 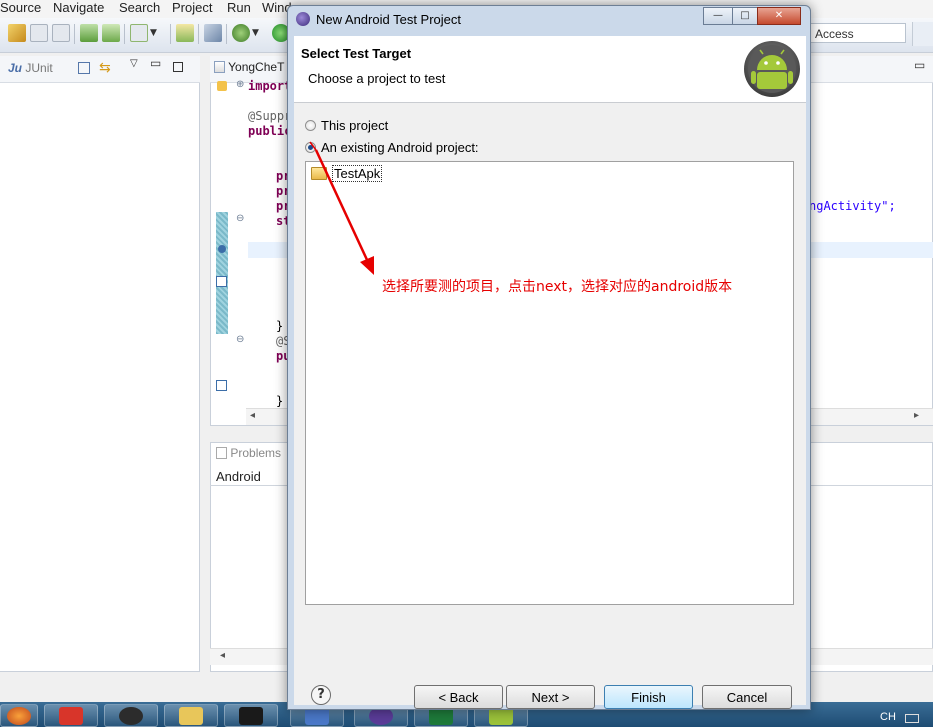 I want to click on warning-icon, so click(x=222, y=86).